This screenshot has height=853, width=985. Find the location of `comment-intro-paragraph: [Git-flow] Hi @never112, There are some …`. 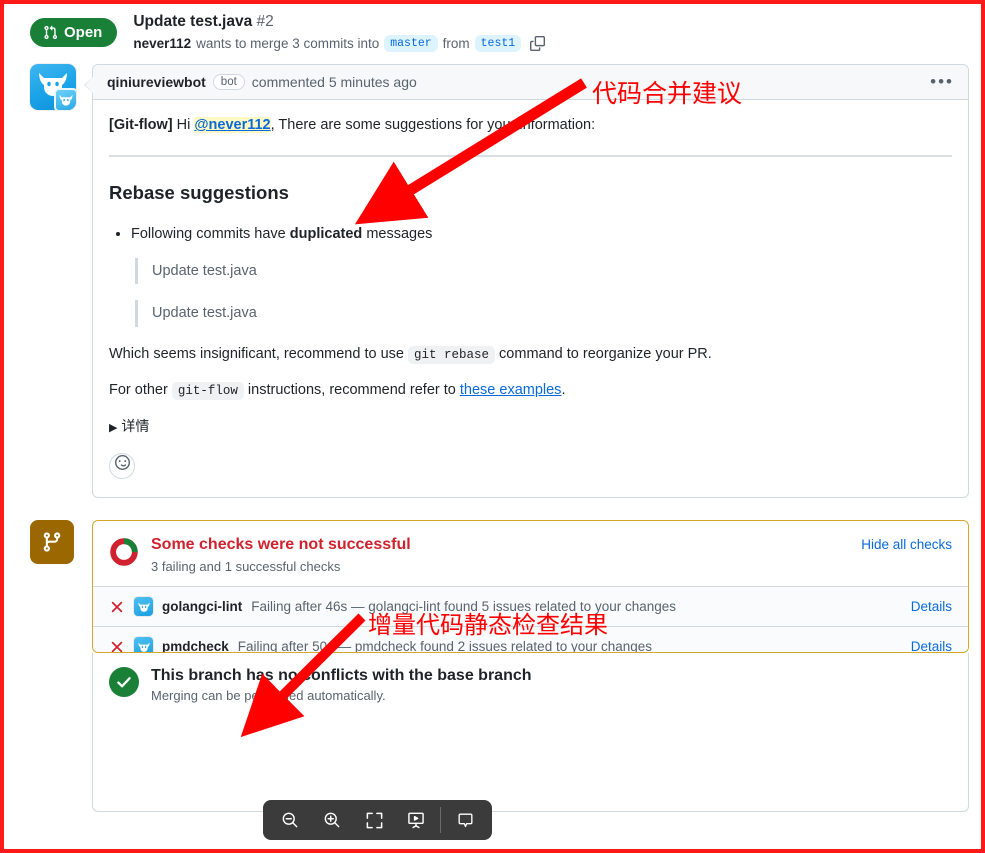

comment-intro-paragraph: [Git-flow] Hi @never112, There are some … is located at coordinates (530, 125).